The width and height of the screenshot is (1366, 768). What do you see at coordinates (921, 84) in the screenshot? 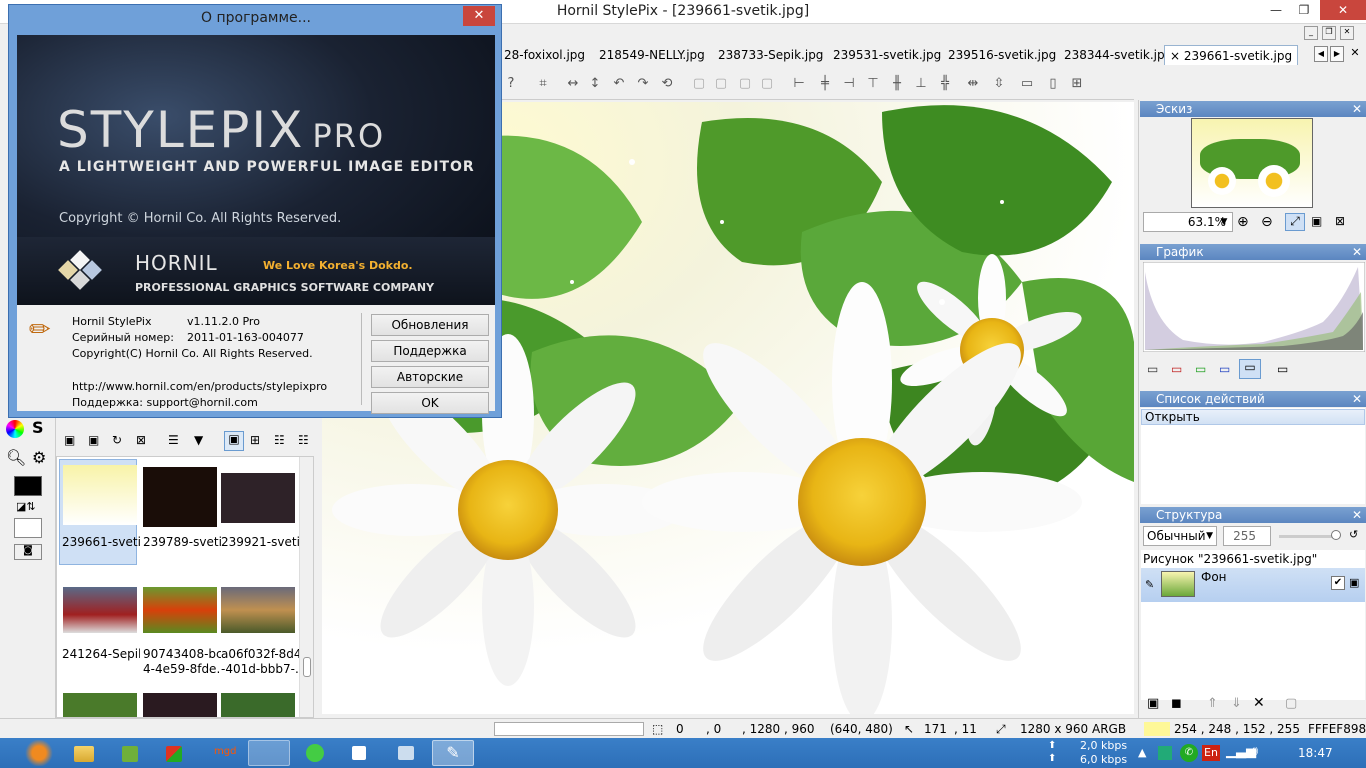
I see `align-bottom-icon: ⊥` at bounding box center [921, 84].